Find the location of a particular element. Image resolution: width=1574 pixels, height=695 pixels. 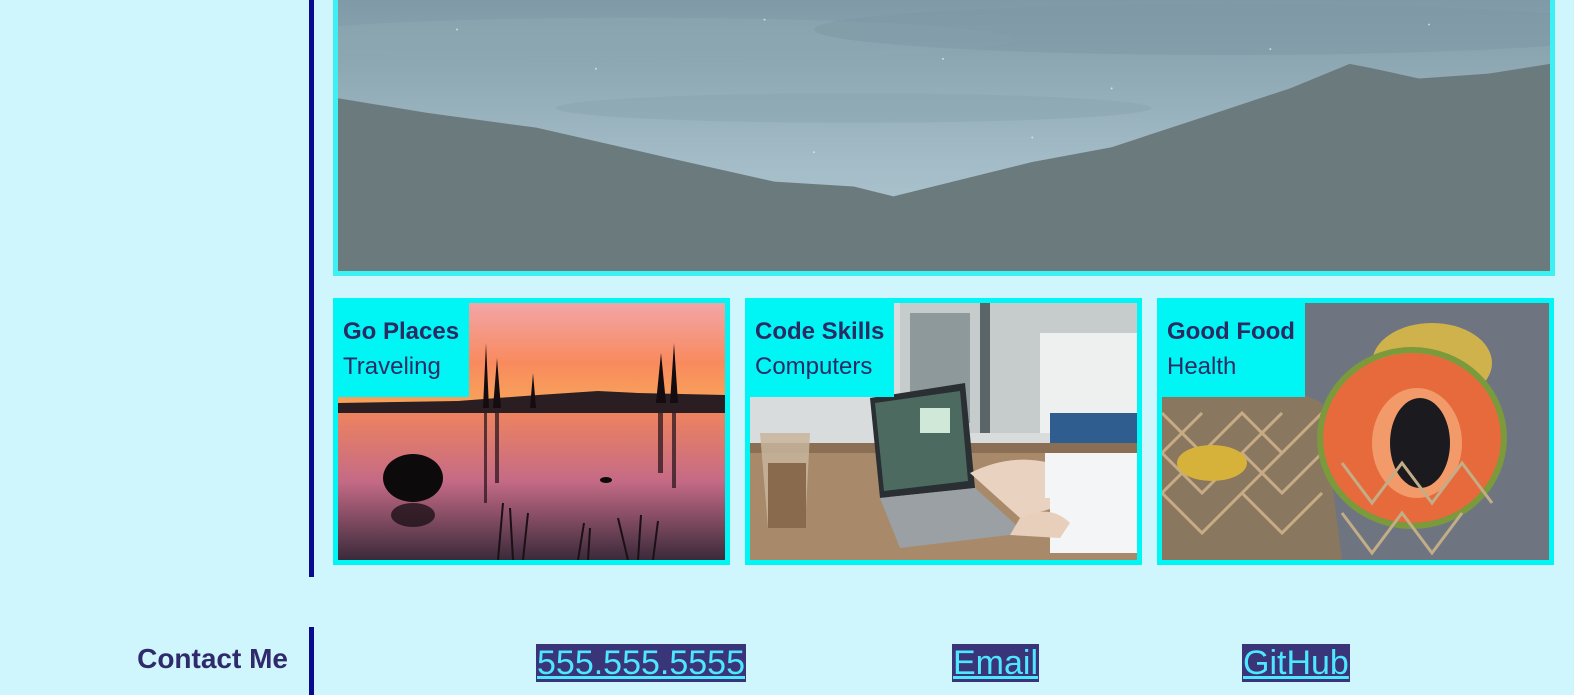

email-link: Email is located at coordinates (996, 663).